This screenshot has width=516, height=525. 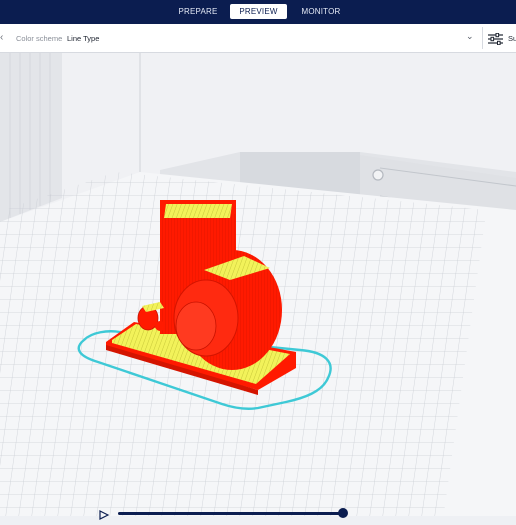 I want to click on tab-monitor: MONITOR, so click(x=321, y=11).